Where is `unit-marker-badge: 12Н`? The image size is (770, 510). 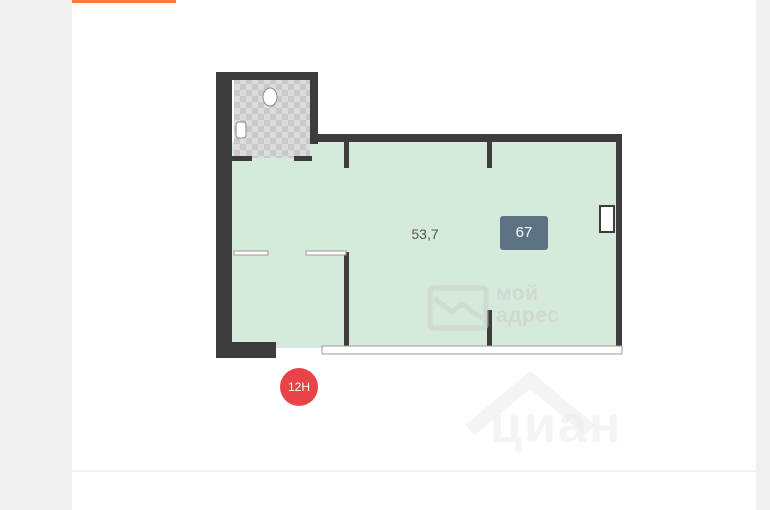 unit-marker-badge: 12Н is located at coordinates (299, 387).